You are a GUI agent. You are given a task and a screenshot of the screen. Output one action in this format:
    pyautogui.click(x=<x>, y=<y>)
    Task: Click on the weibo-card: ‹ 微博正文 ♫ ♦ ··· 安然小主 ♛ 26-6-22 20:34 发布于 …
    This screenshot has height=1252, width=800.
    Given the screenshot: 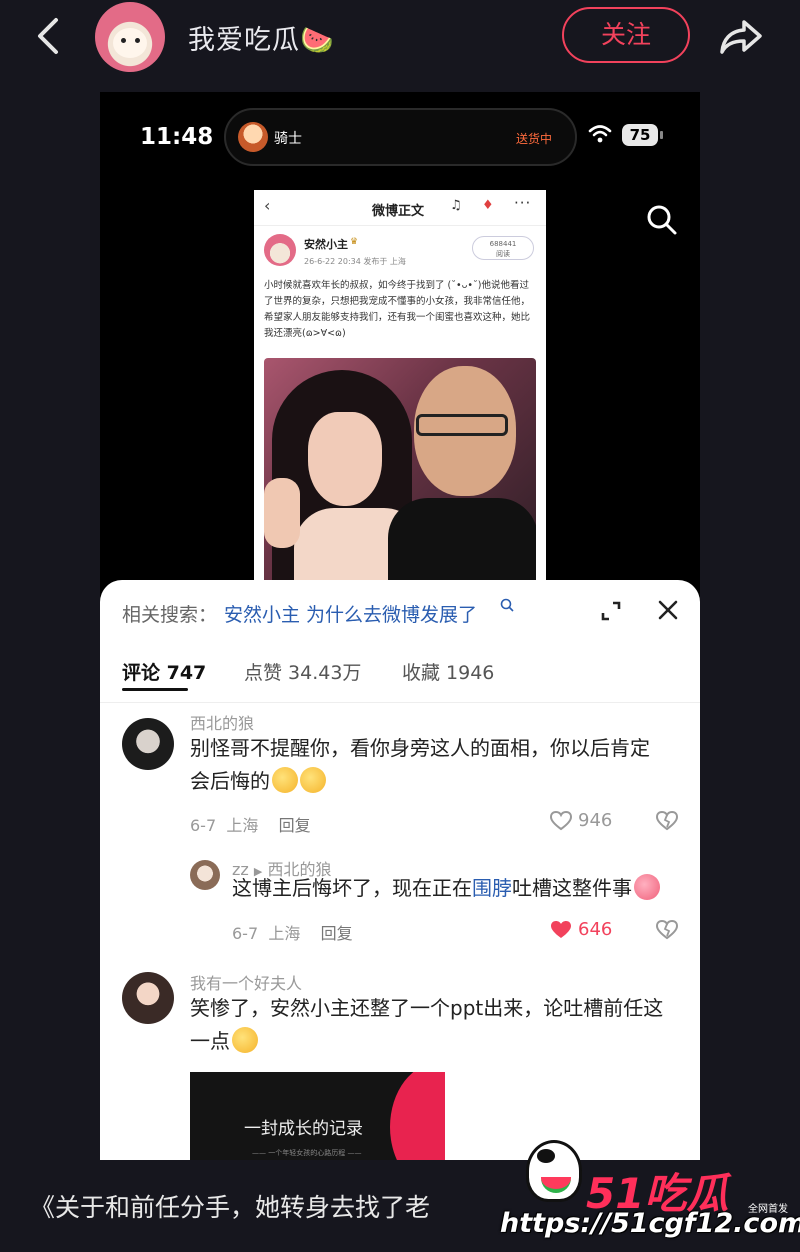 What is the action you would take?
    pyautogui.click(x=400, y=390)
    